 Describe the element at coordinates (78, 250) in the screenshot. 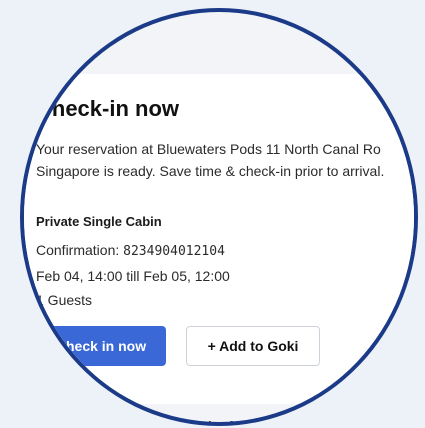

I see `confirmation-label: Confirmation:` at that location.